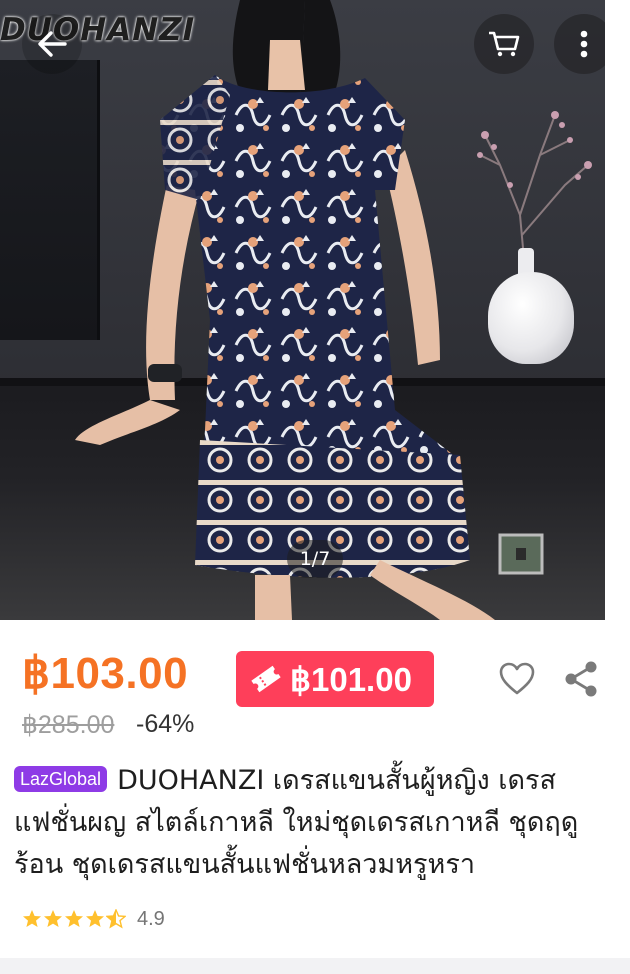  I want to click on more-vertical-icon, so click(584, 44).